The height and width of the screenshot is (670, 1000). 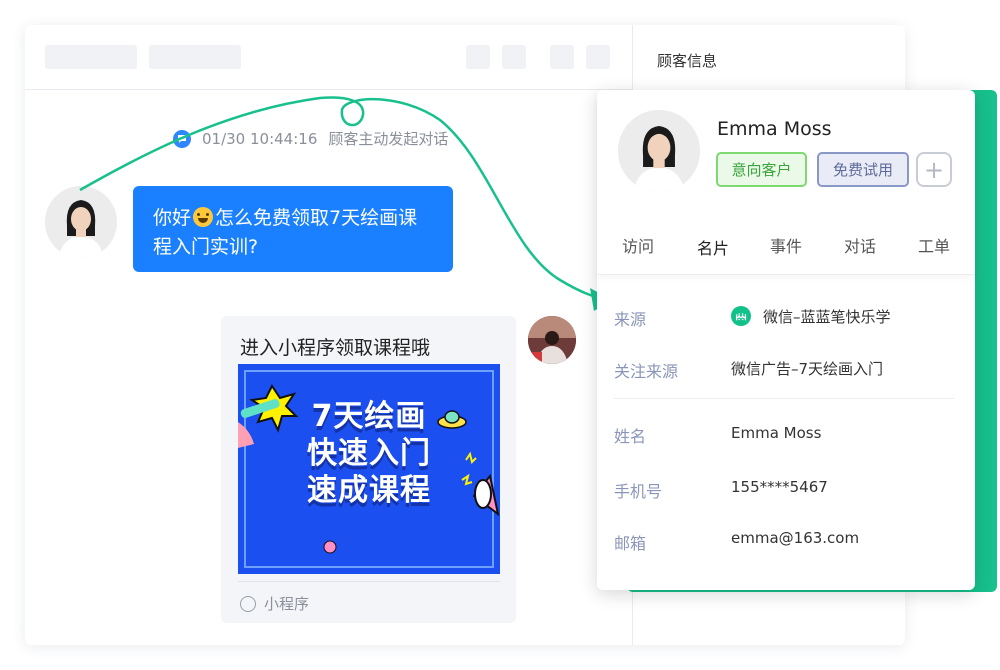 What do you see at coordinates (761, 169) in the screenshot?
I see `tag-intent-customer: 意向客户` at bounding box center [761, 169].